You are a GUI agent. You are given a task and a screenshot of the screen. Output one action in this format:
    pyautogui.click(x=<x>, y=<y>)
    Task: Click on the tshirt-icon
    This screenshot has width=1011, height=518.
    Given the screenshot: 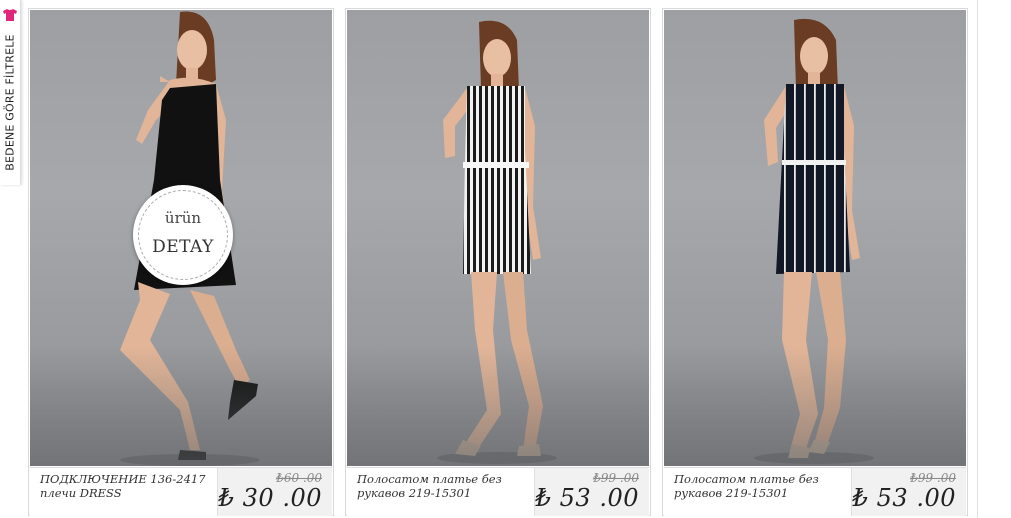 What is the action you would take?
    pyautogui.click(x=10, y=15)
    